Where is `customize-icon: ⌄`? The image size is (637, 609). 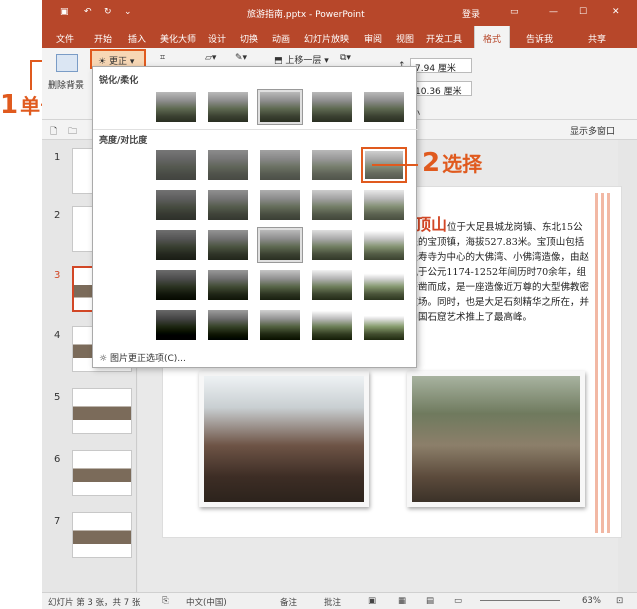
customize-icon: ⌄ is located at coordinates (128, 12).